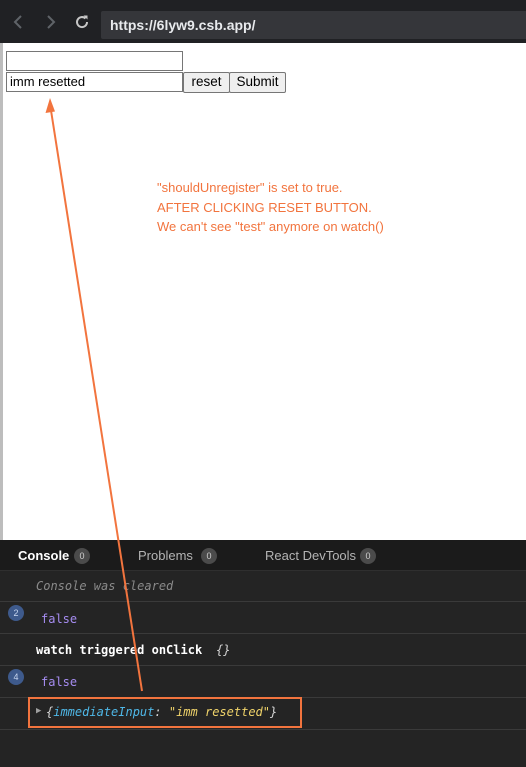 The height and width of the screenshot is (767, 526). What do you see at coordinates (263, 586) in the screenshot?
I see `console-row: Console was cleared` at bounding box center [263, 586].